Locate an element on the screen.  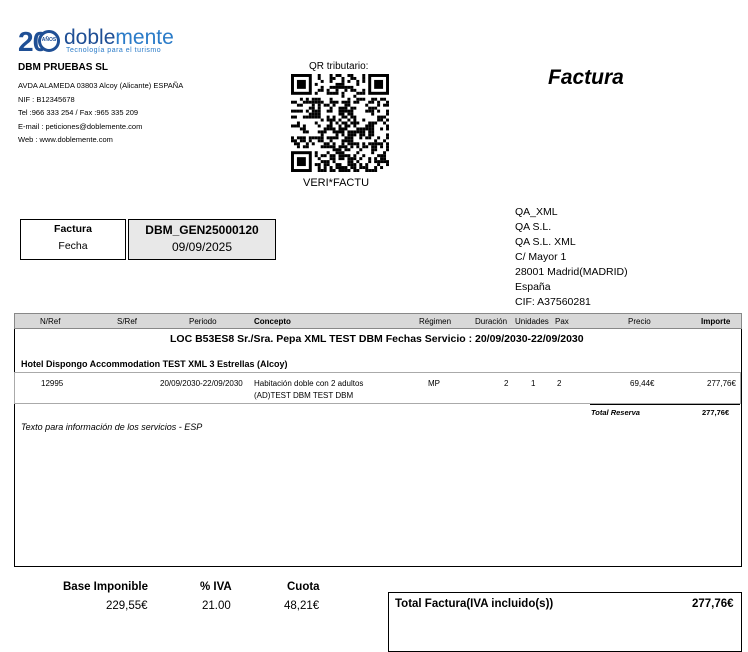
cell-precio: 69,44€ is located at coordinates (642, 383).